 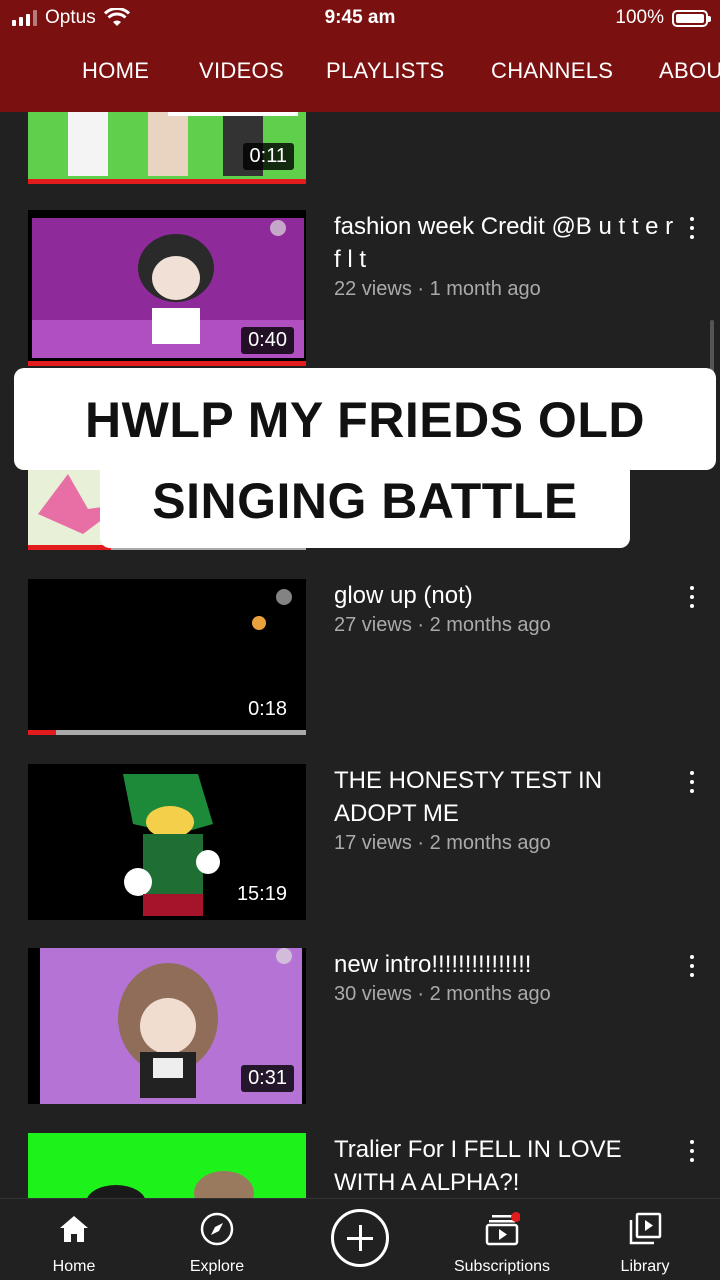 What do you see at coordinates (645, 1228) in the screenshot?
I see `library-icon` at bounding box center [645, 1228].